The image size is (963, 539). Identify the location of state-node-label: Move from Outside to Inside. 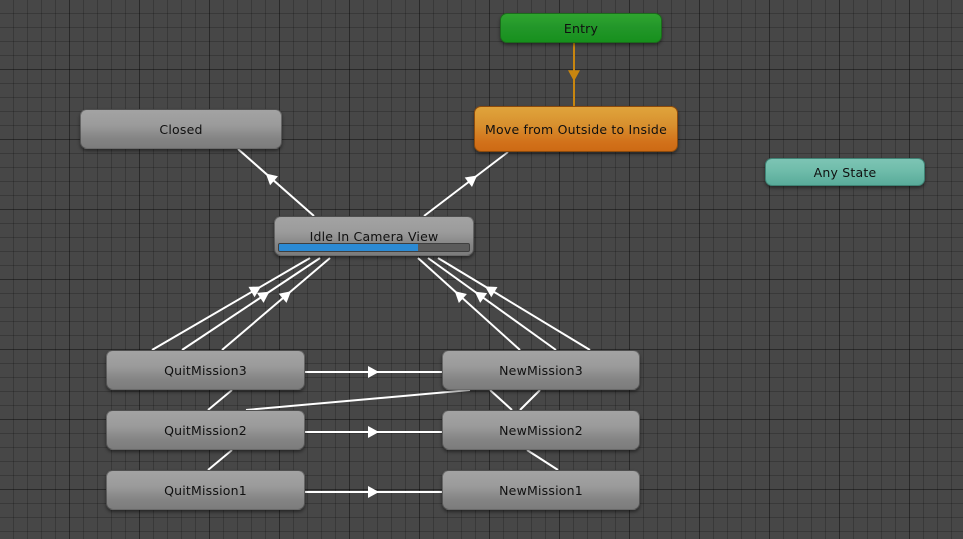
(576, 129).